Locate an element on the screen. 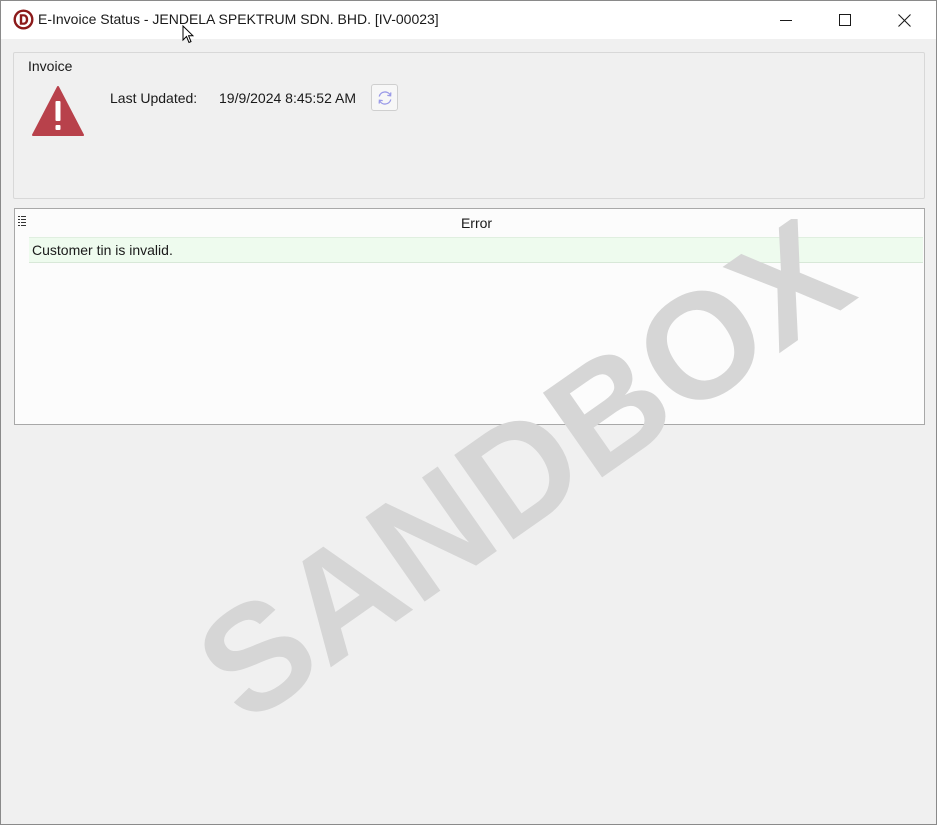 Image resolution: width=937 pixels, height=825 pixels. last-updated-value: 19/9/2024 8:45:52 AM is located at coordinates (287, 98).